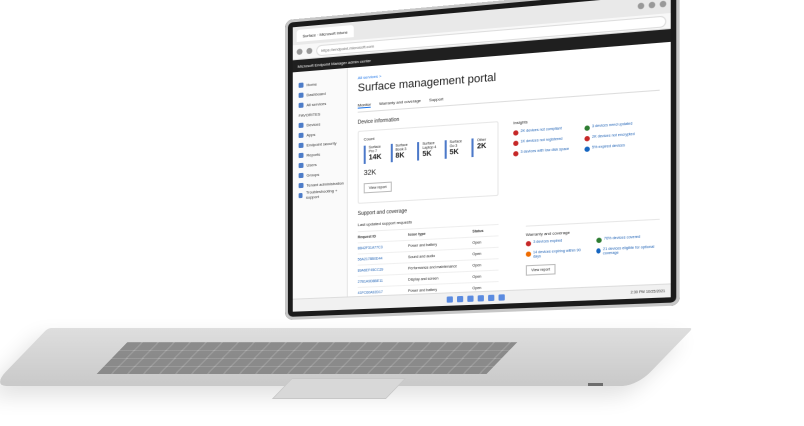 The image size is (804, 426). I want to click on kpi-surface-laptop: Surface Laptop 4 5K, so click(427, 150).